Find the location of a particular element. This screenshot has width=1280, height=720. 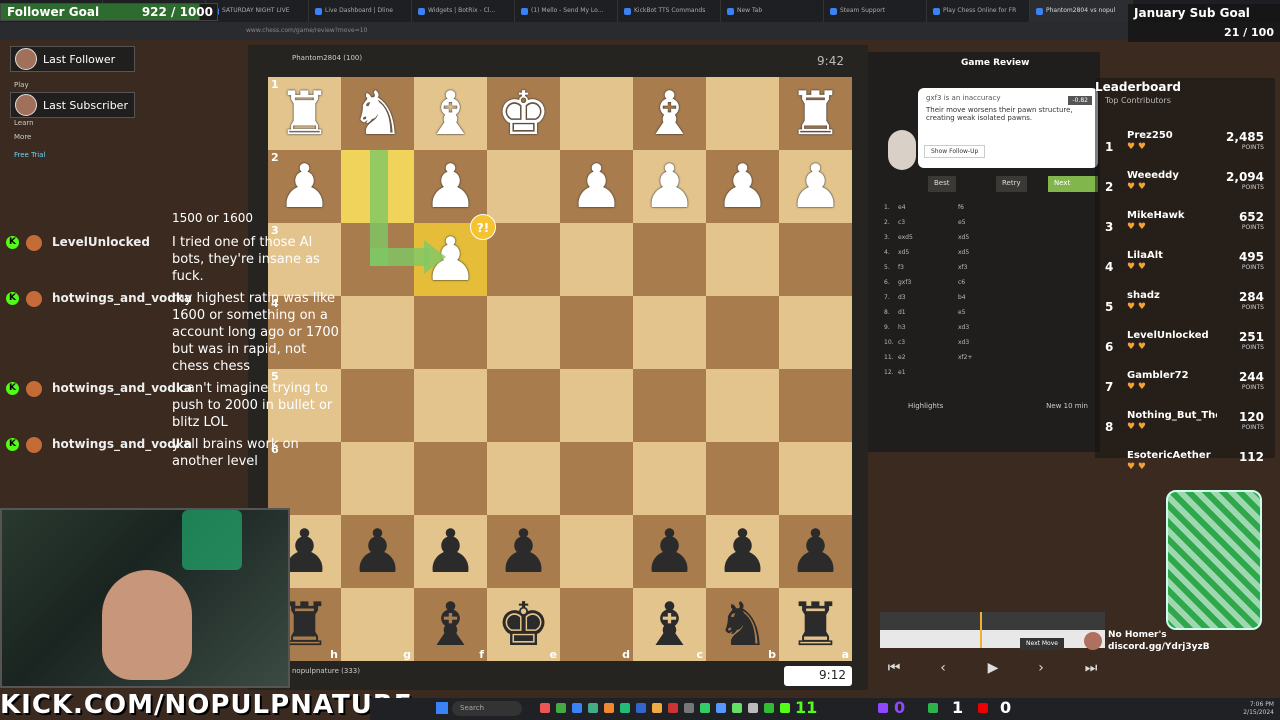

new-game-button: New 10 min is located at coordinates (1067, 406).